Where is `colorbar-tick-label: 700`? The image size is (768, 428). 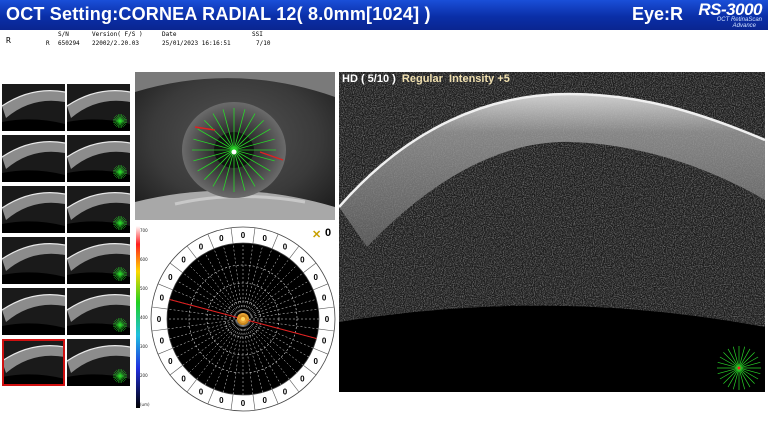 colorbar-tick-label: 700 is located at coordinates (144, 230).